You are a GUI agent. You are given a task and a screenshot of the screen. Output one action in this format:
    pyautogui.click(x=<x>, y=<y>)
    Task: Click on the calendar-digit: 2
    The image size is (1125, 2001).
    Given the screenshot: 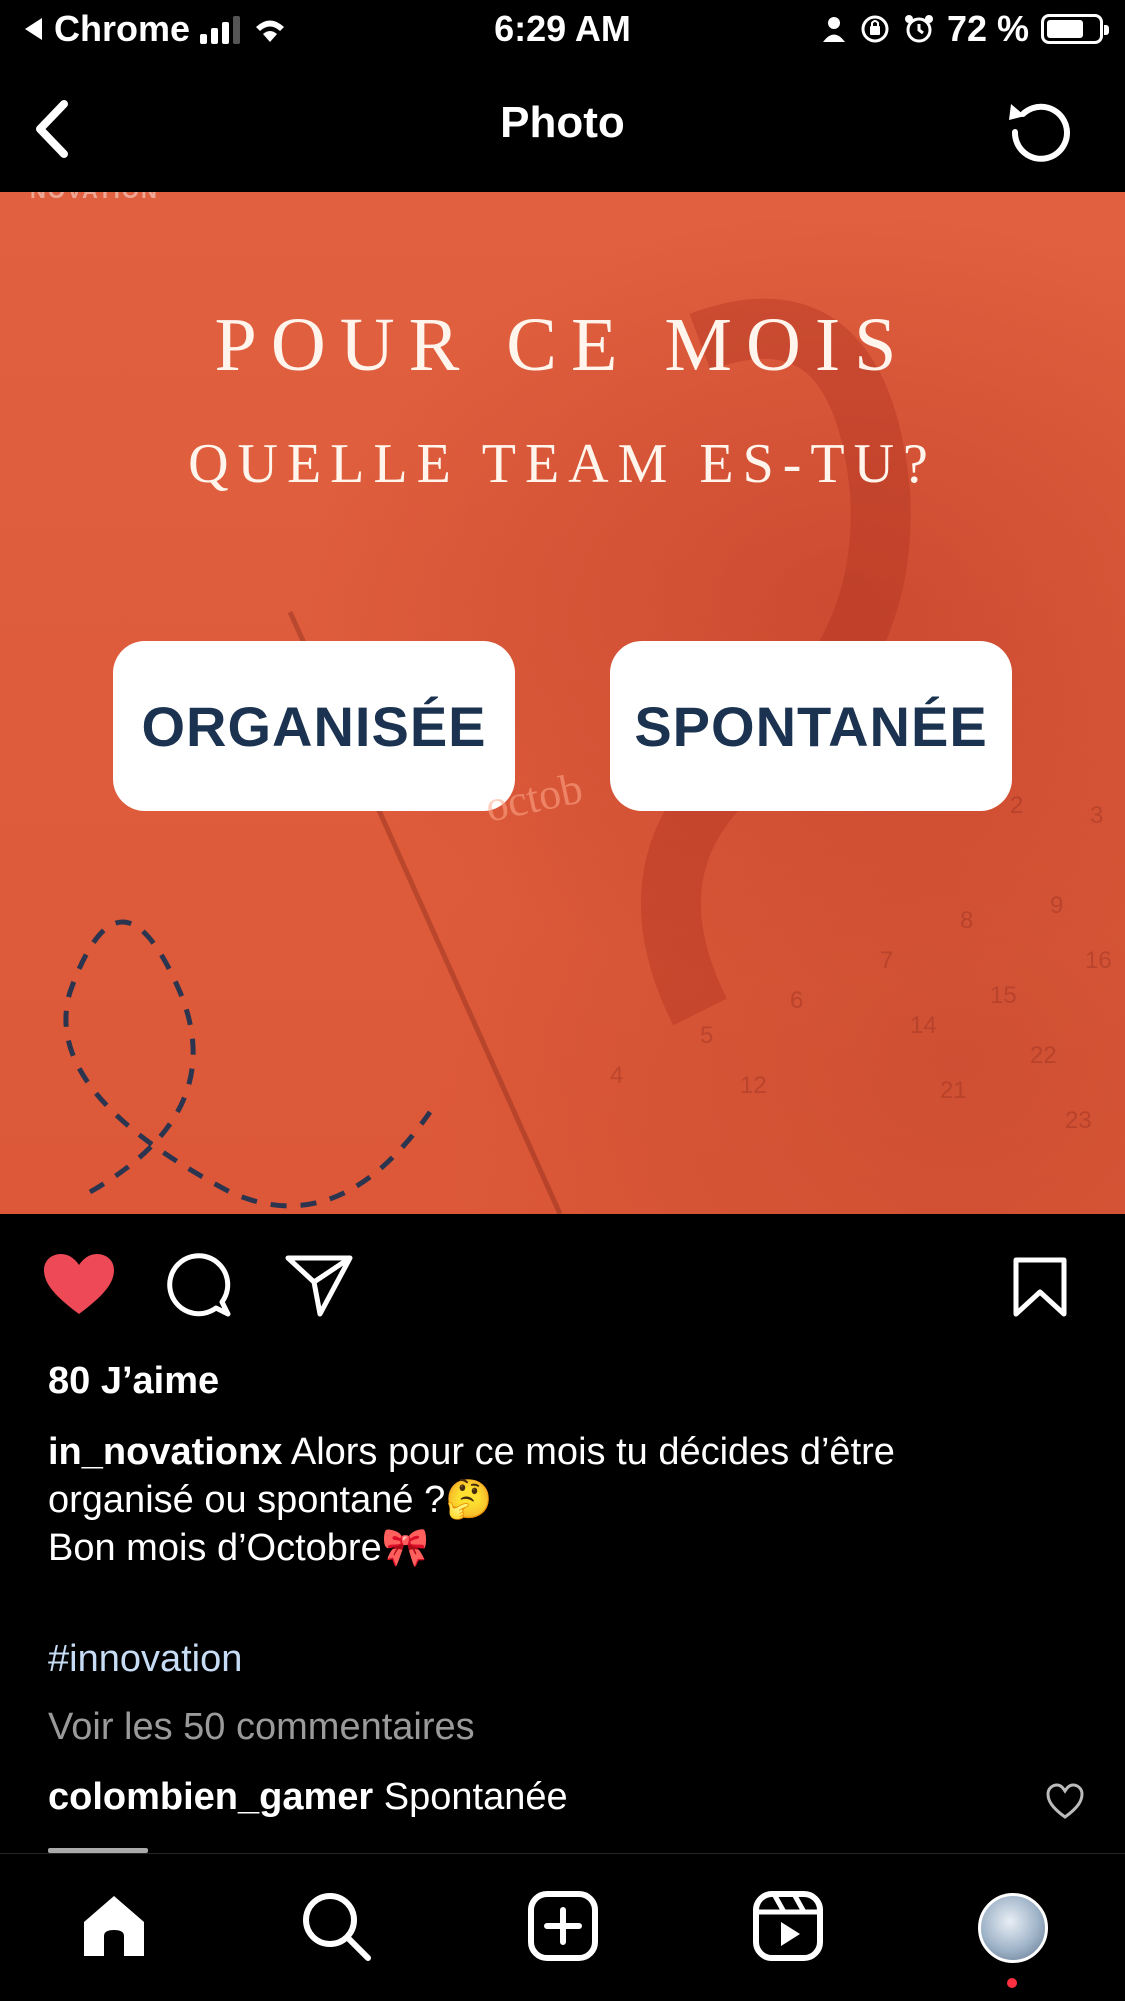 What is the action you would take?
    pyautogui.click(x=1017, y=805)
    